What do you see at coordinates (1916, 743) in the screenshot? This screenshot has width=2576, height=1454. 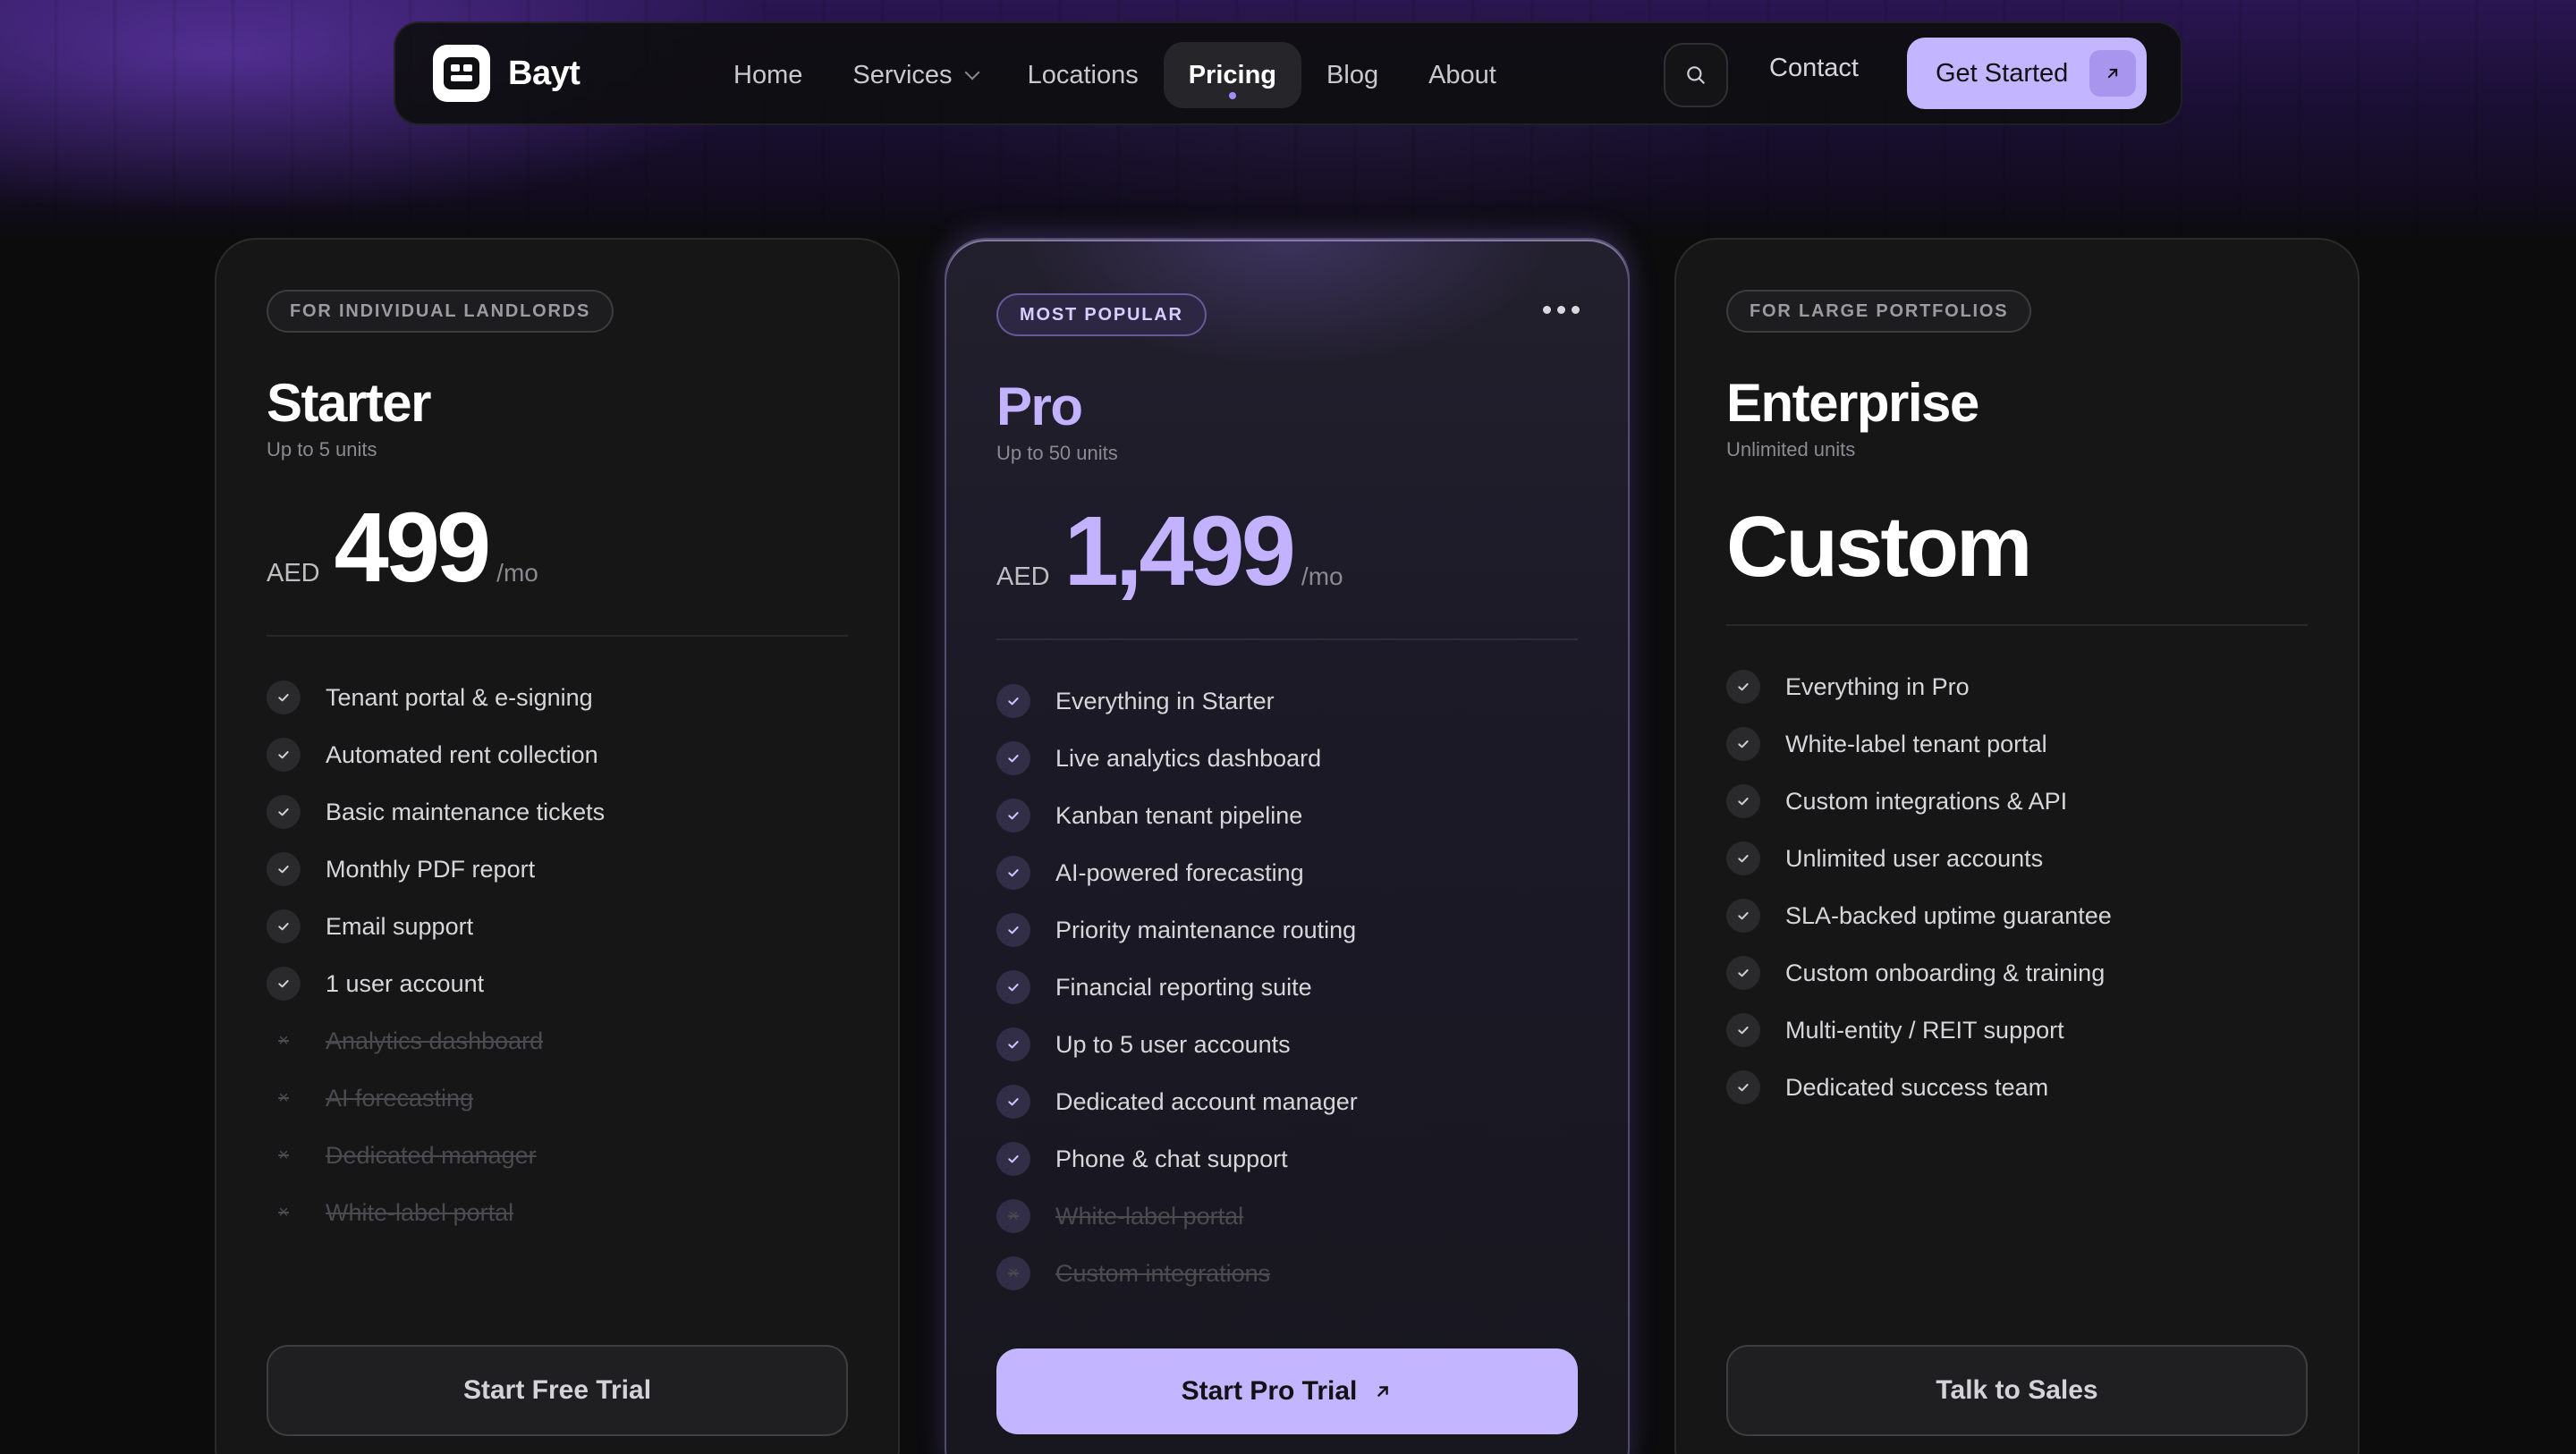 I see `feature-label: White-label tenant portal` at bounding box center [1916, 743].